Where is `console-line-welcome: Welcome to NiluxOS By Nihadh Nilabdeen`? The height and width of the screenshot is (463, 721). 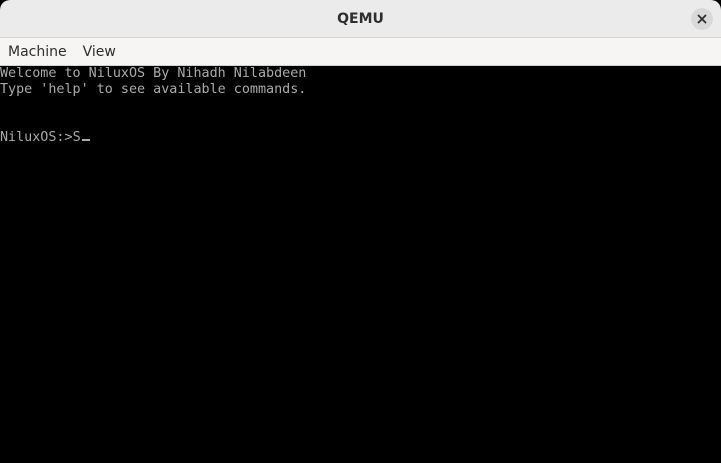
console-line-welcome: Welcome to NiluxOS By Nihadh Nilabdeen is located at coordinates (153, 73).